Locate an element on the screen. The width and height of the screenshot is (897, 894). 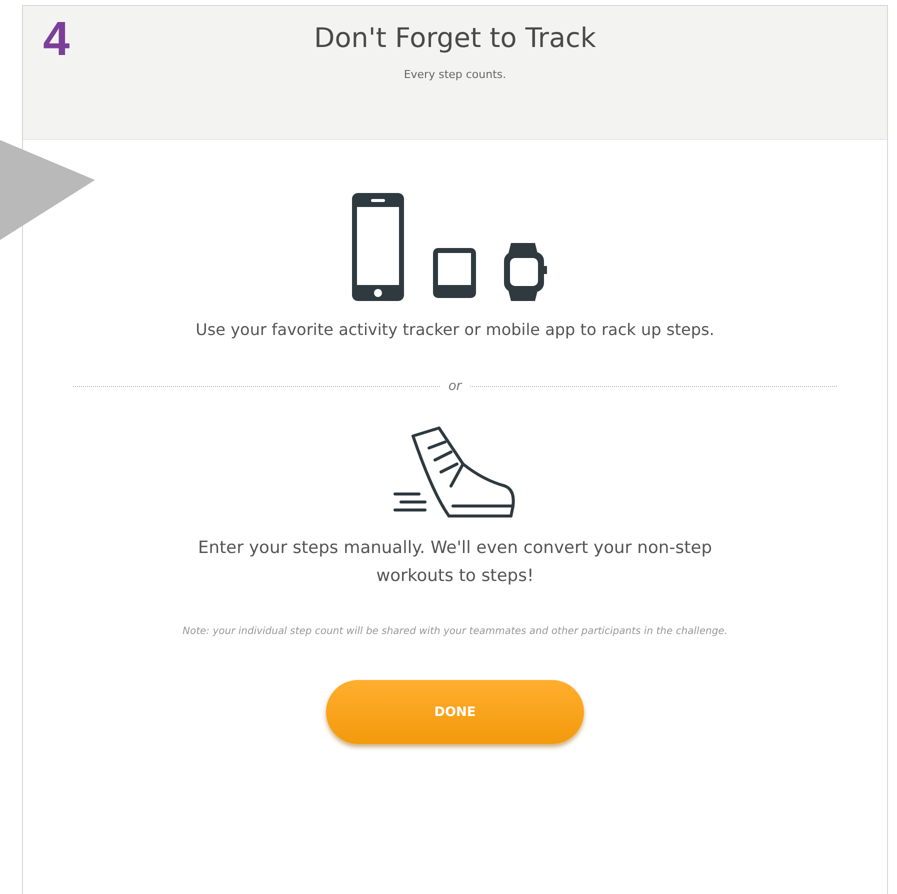
done-button: DONE is located at coordinates (455, 712).